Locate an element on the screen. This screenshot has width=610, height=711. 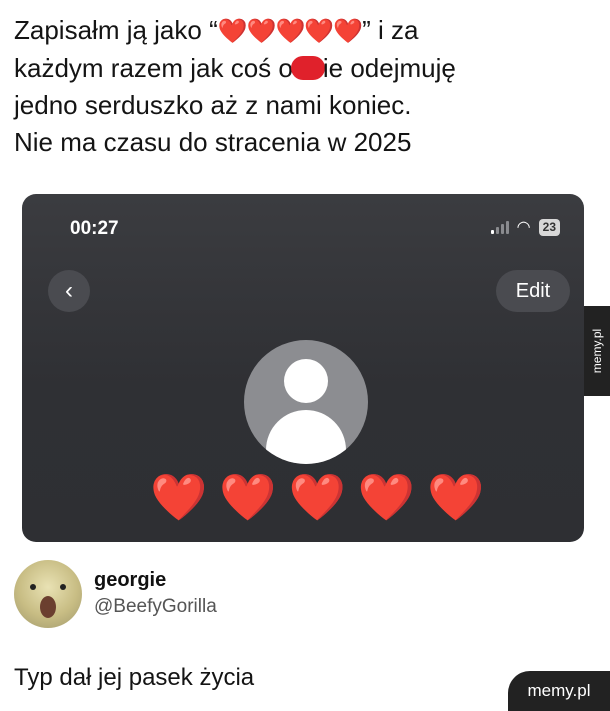
side-watermark: memy.pl is located at coordinates (597, 351).